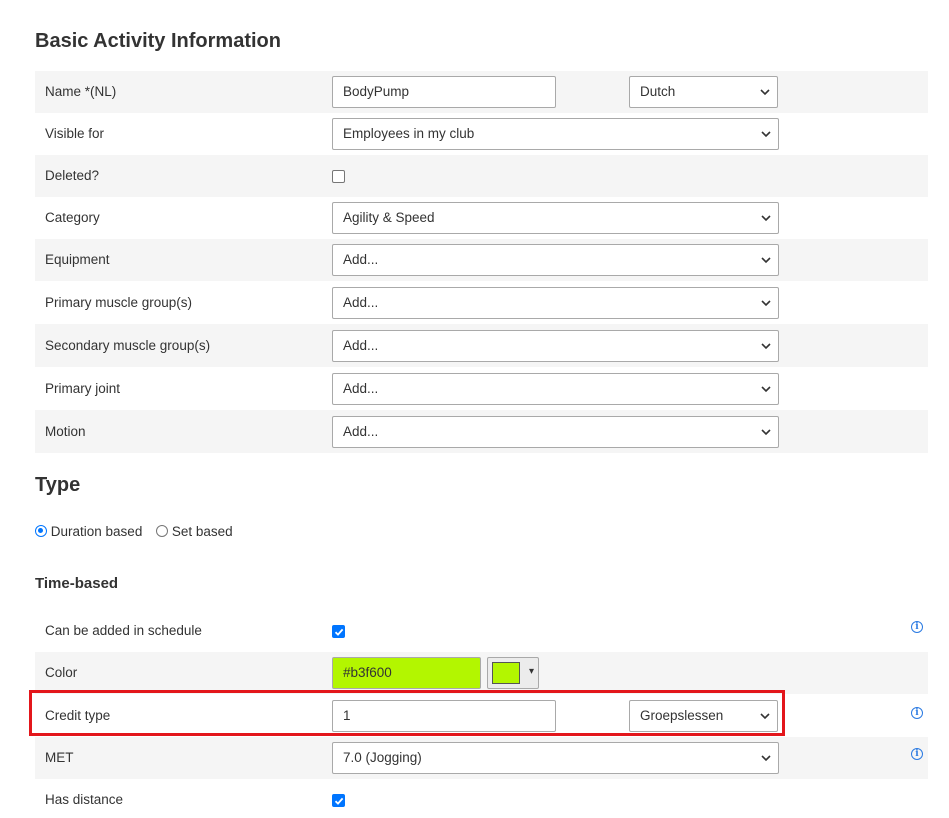 Image resolution: width=949 pixels, height=818 pixels. I want to click on schedule-checkbox, so click(338, 631).